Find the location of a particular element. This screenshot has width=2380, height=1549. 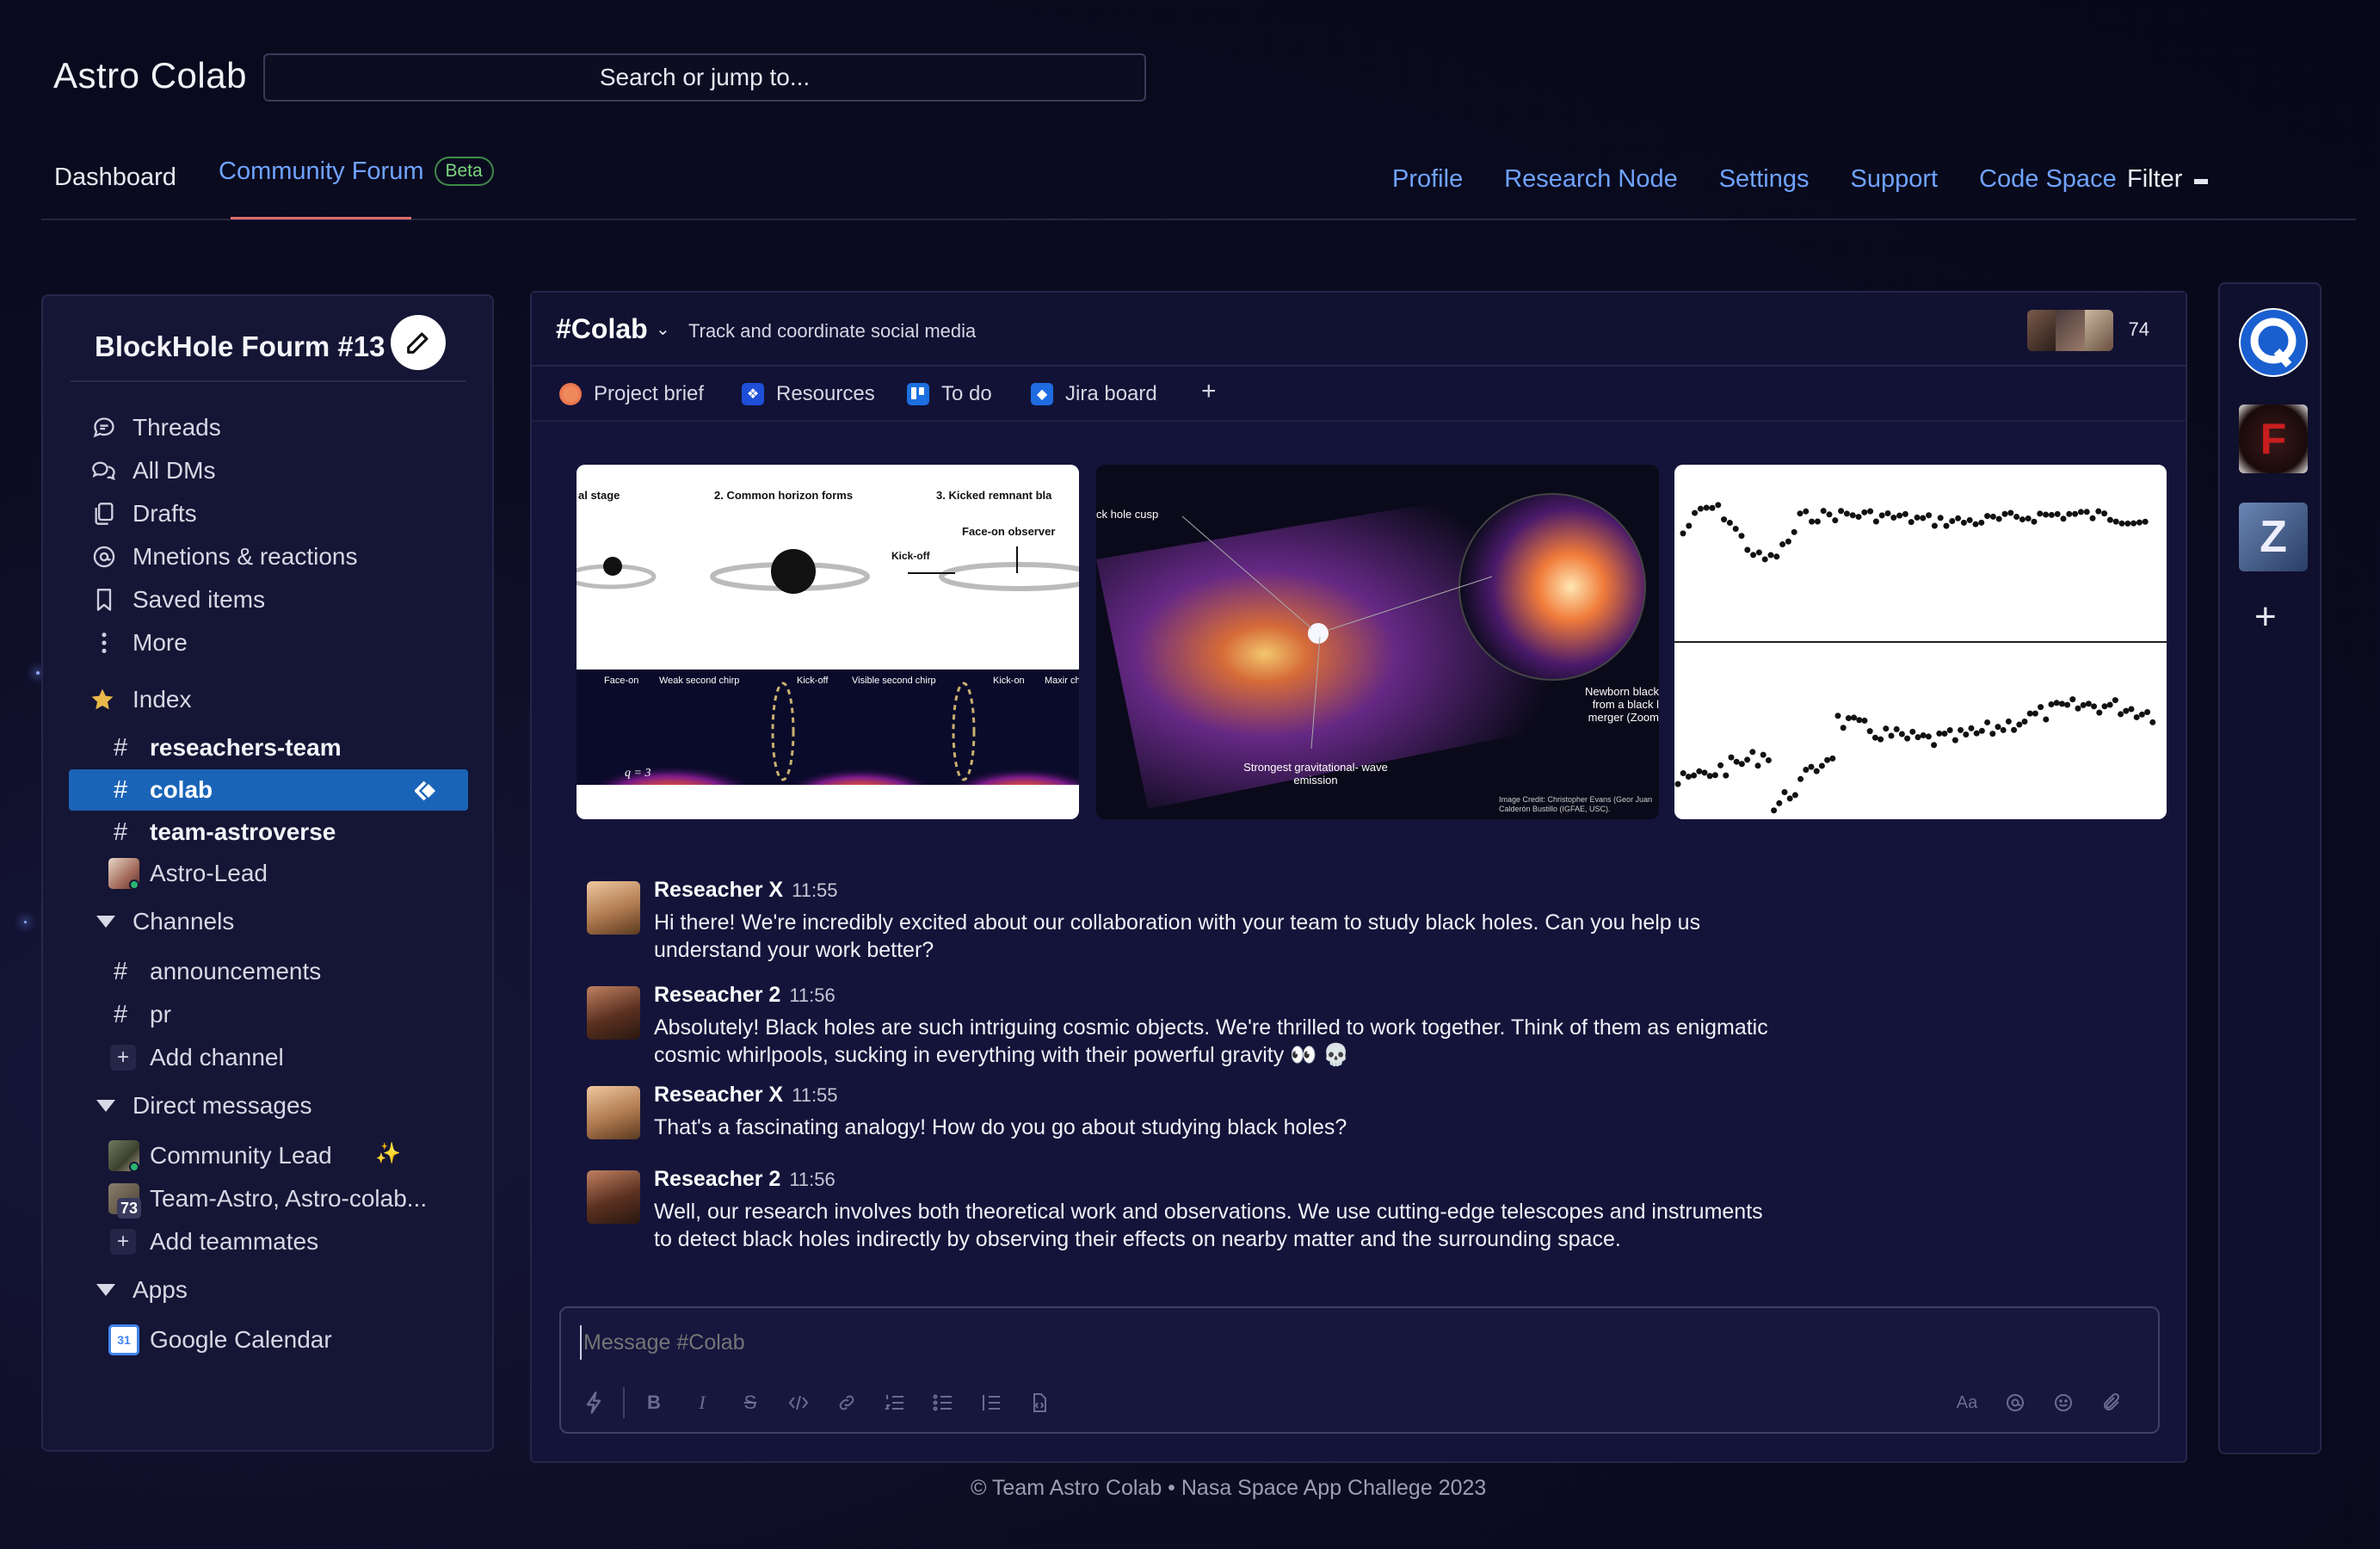

italic-icon: I is located at coordinates (703, 1402).